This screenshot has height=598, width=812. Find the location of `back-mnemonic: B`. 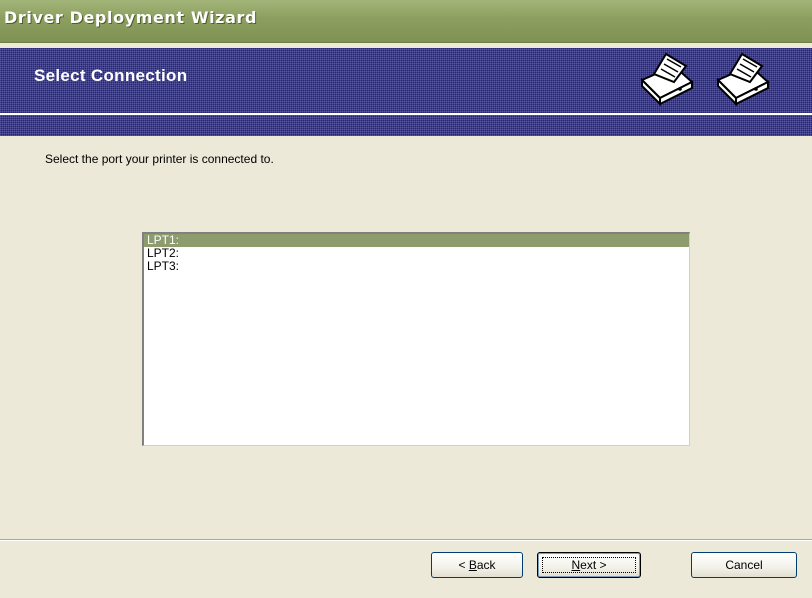

back-mnemonic: B is located at coordinates (472, 565).